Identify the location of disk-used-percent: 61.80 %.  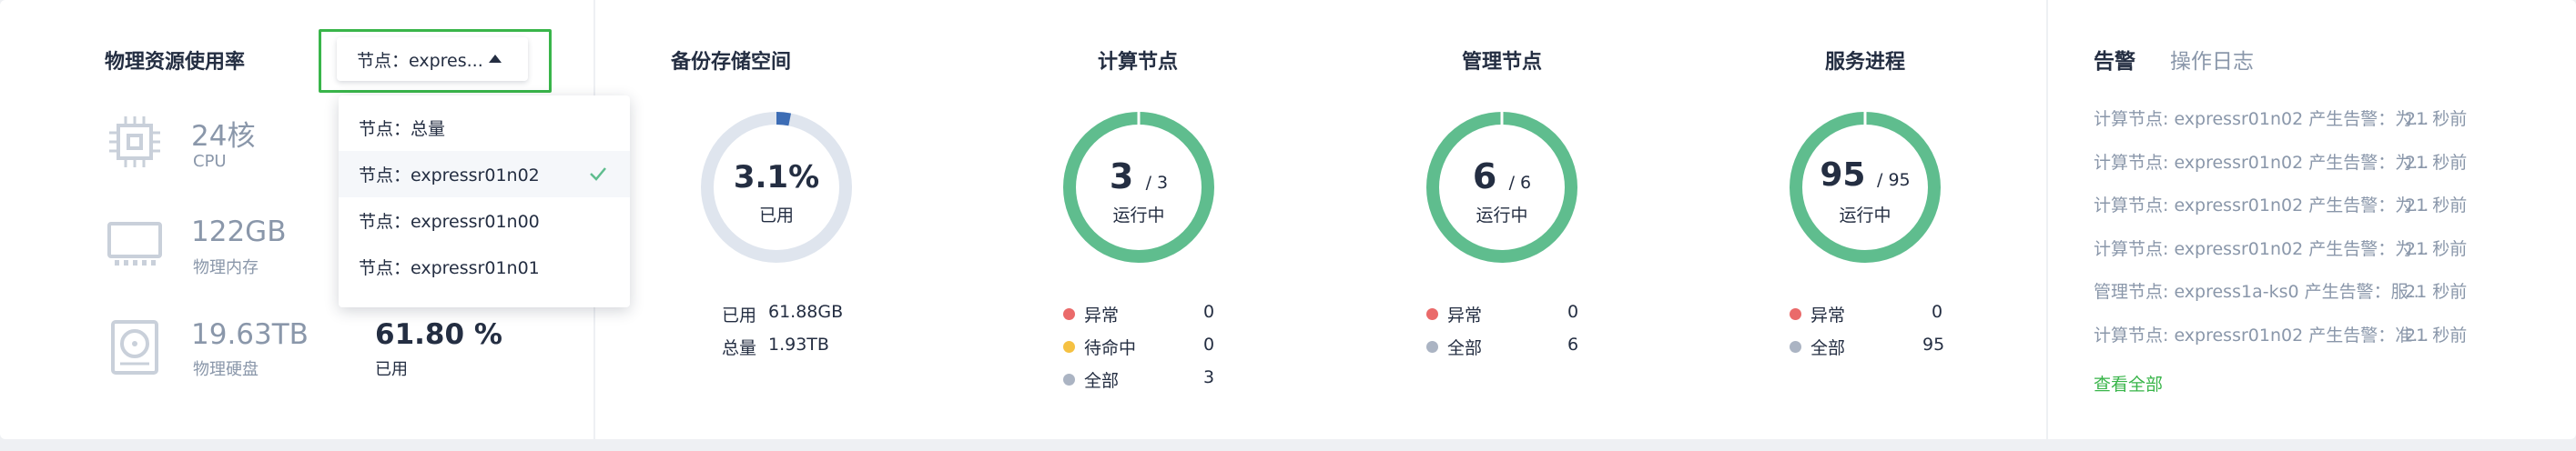
(438, 334).